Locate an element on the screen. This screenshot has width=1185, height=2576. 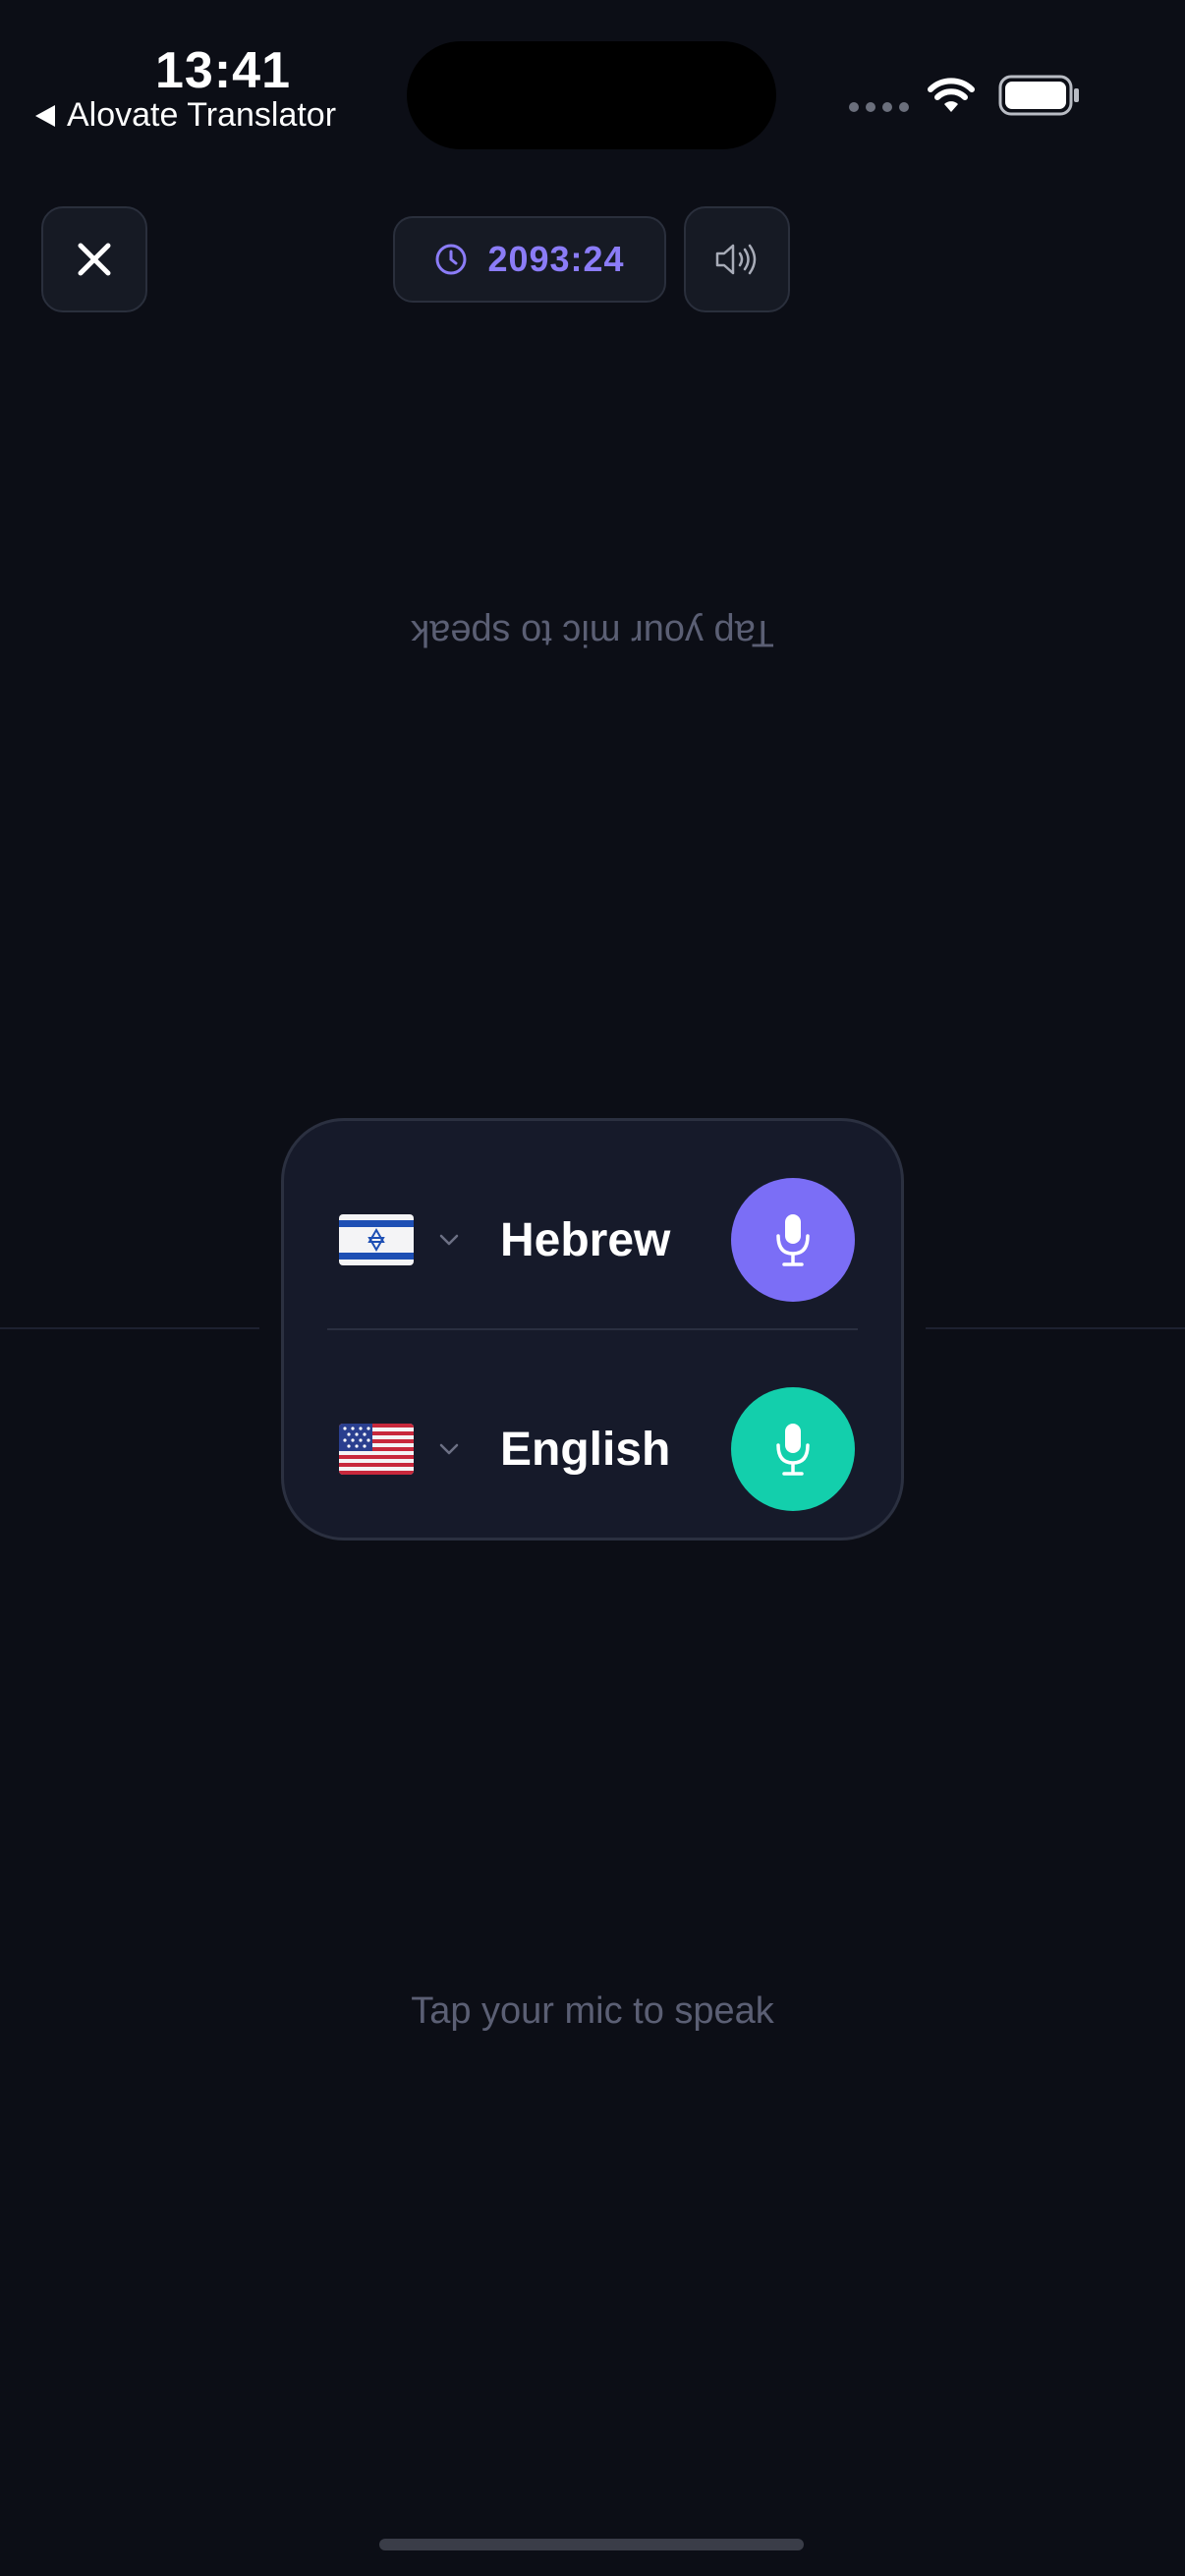
speaker-toggle-button is located at coordinates (737, 259).